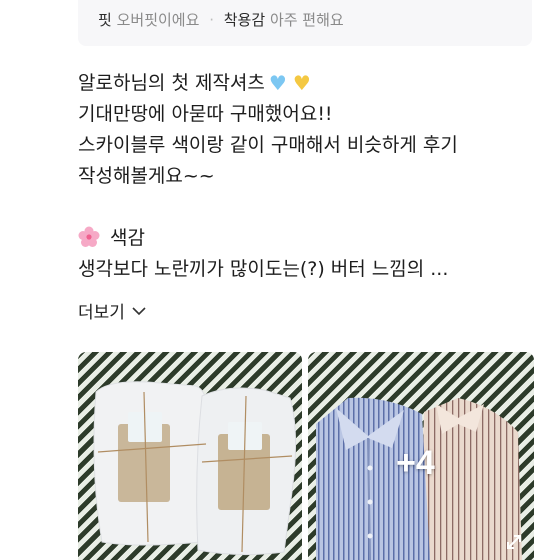  I want to click on wear-value: 아주 편해요, so click(306, 20).